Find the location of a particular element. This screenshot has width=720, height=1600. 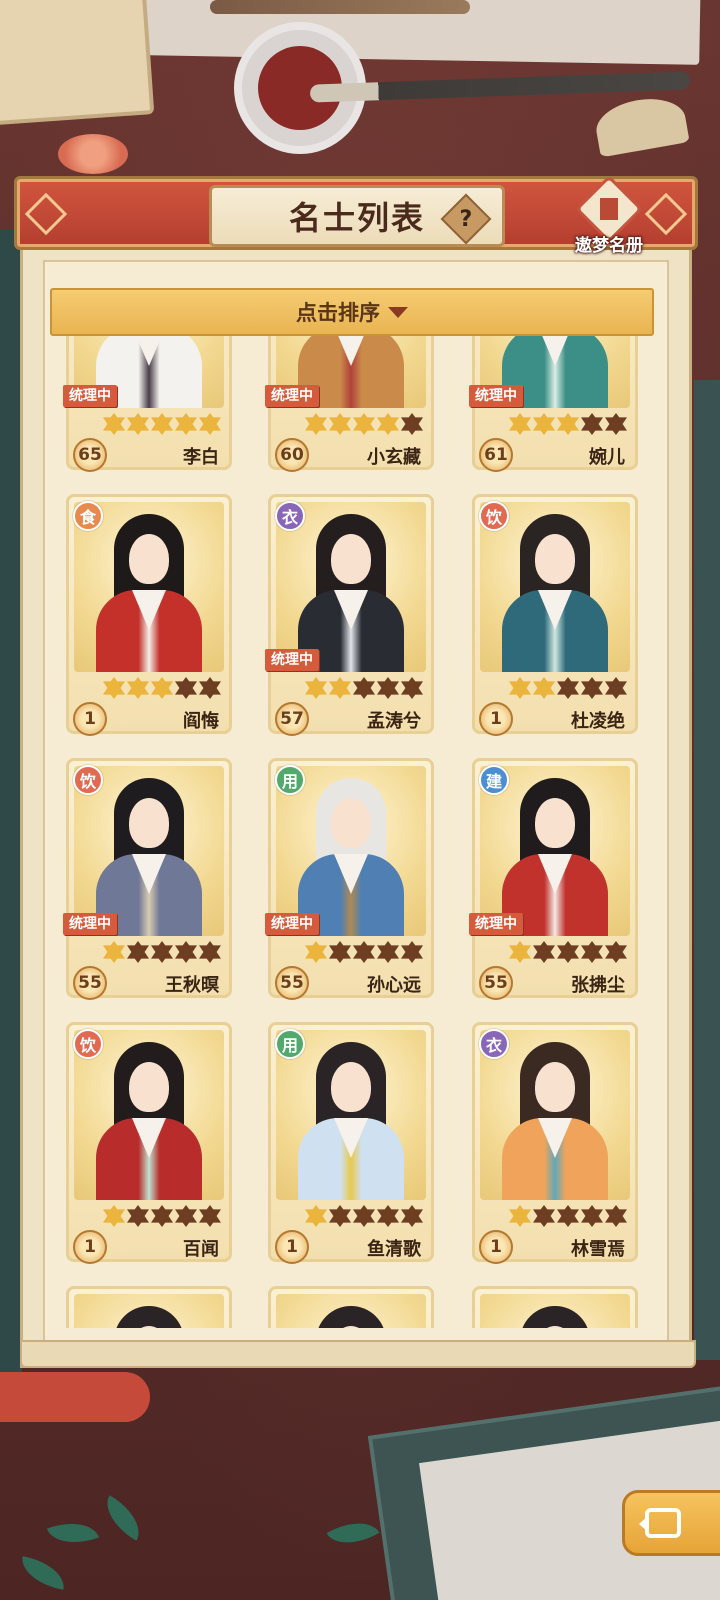

character-card: 统理中 60 小玄藏 is located at coordinates (349, 404).